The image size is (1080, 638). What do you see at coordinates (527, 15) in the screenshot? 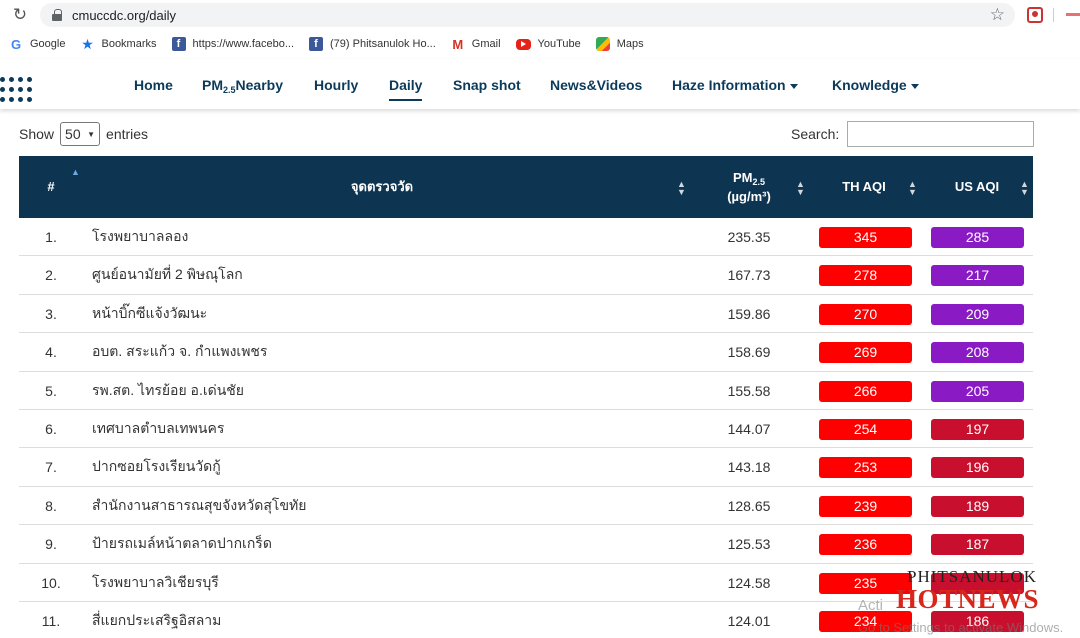
I see `address-bar: cmuccdc.org/daily ☆` at bounding box center [527, 15].